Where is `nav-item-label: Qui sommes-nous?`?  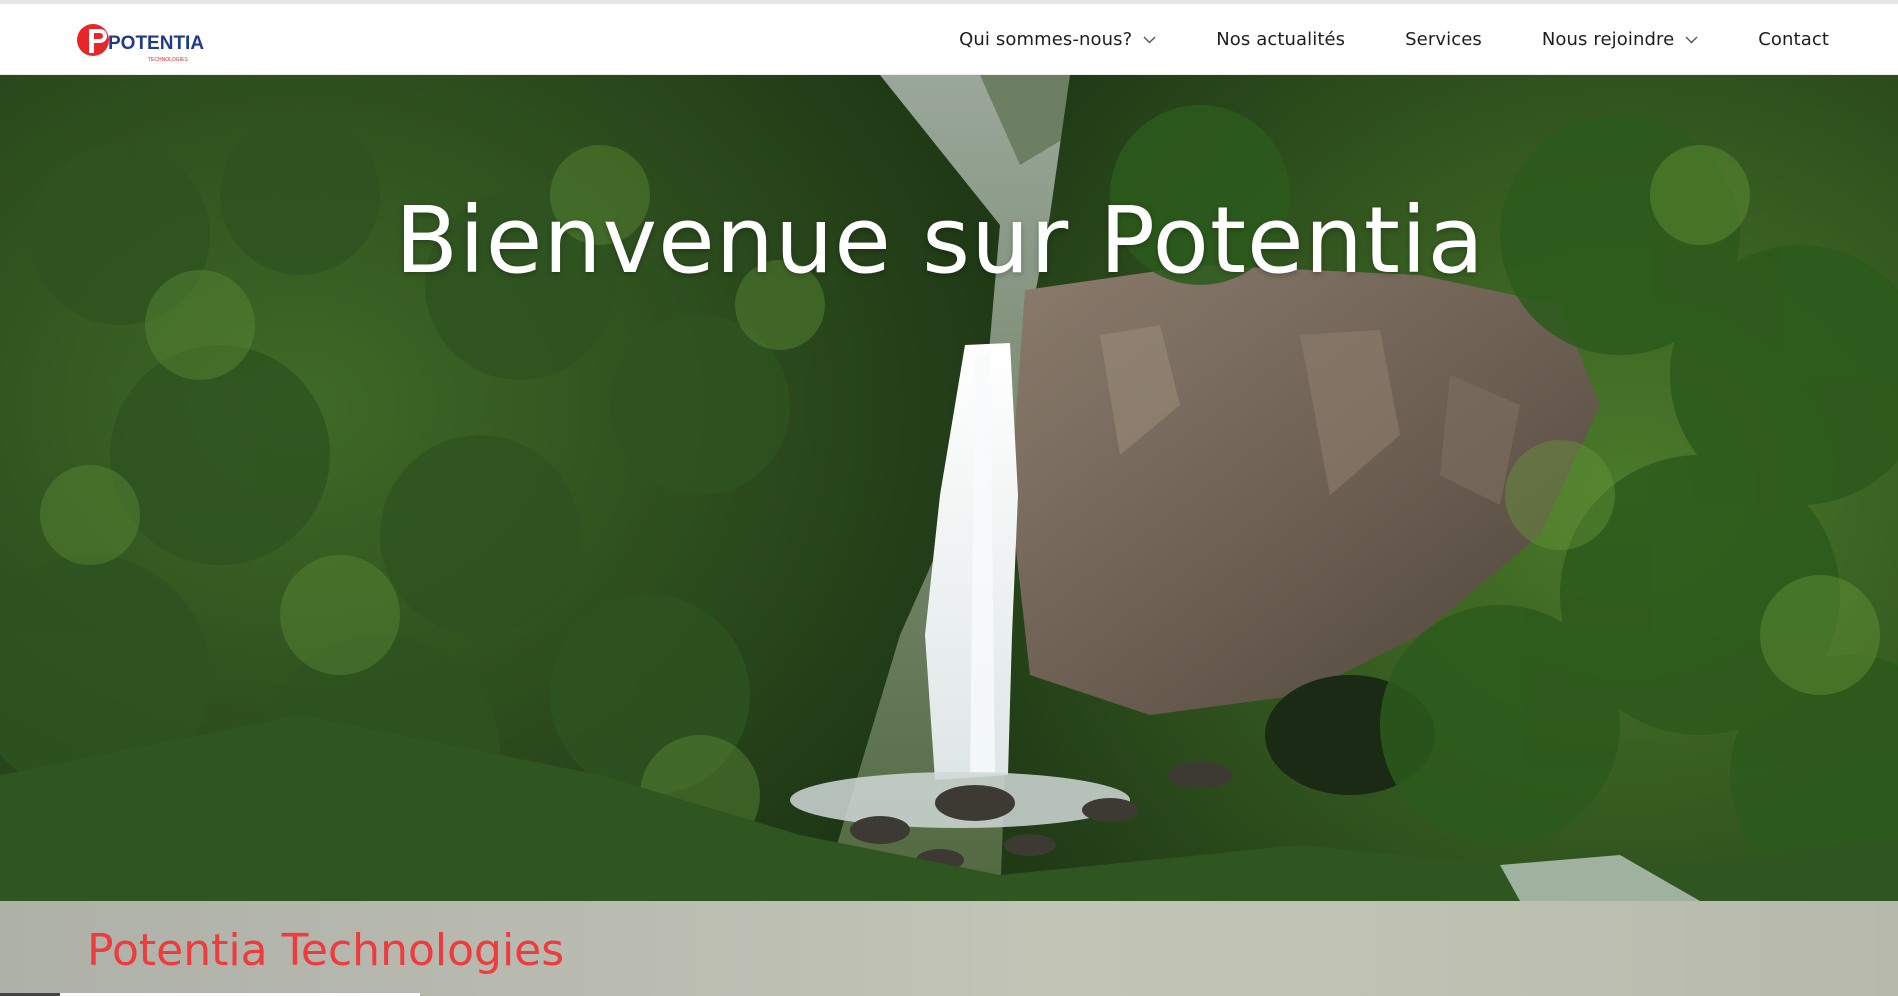
nav-item-label: Qui sommes-nous? is located at coordinates (1046, 39).